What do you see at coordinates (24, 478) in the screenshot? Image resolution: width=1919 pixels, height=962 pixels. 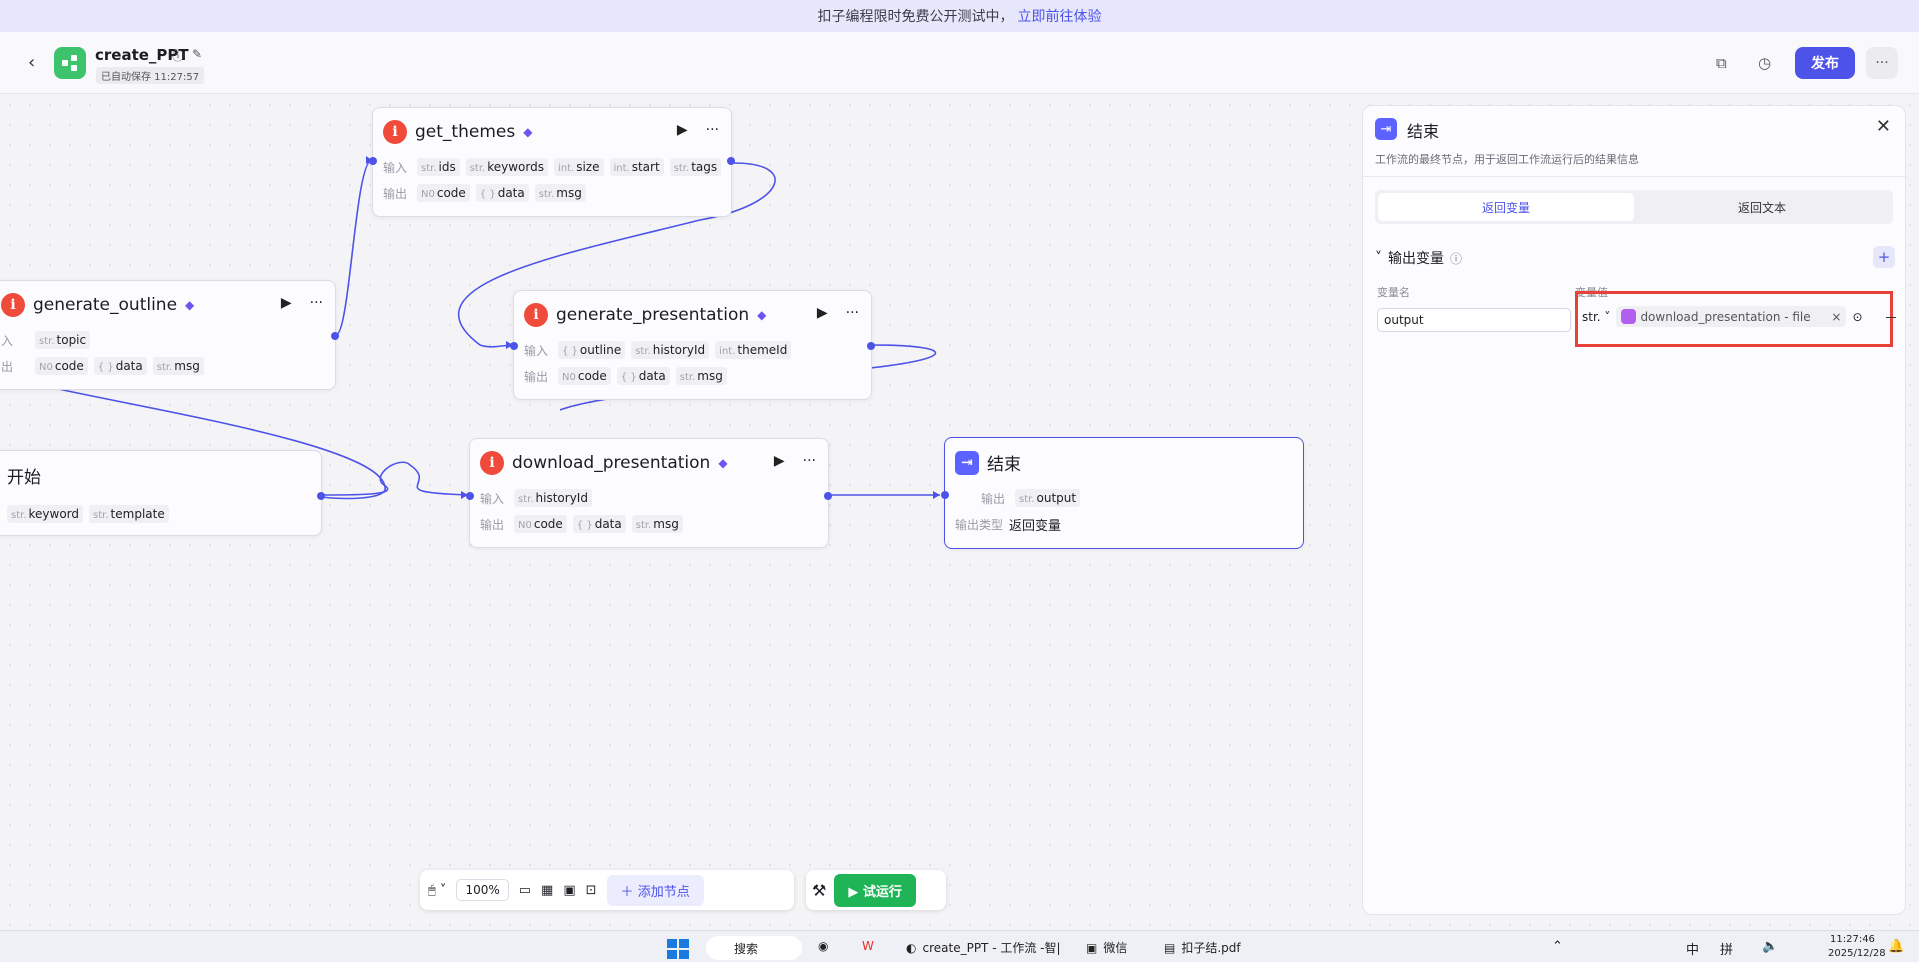 I see `node-title: 开始` at bounding box center [24, 478].